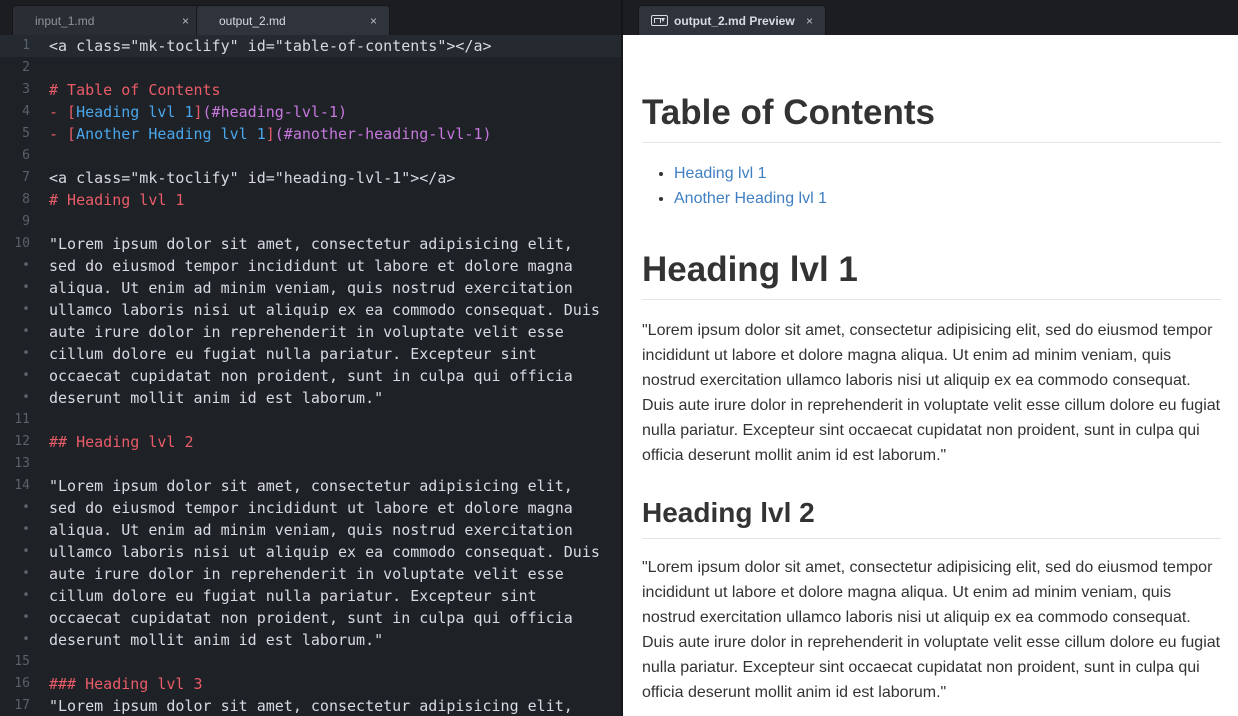 The image size is (1238, 716). Describe the element at coordinates (22, 705) in the screenshot. I see `line-number: 17` at that location.